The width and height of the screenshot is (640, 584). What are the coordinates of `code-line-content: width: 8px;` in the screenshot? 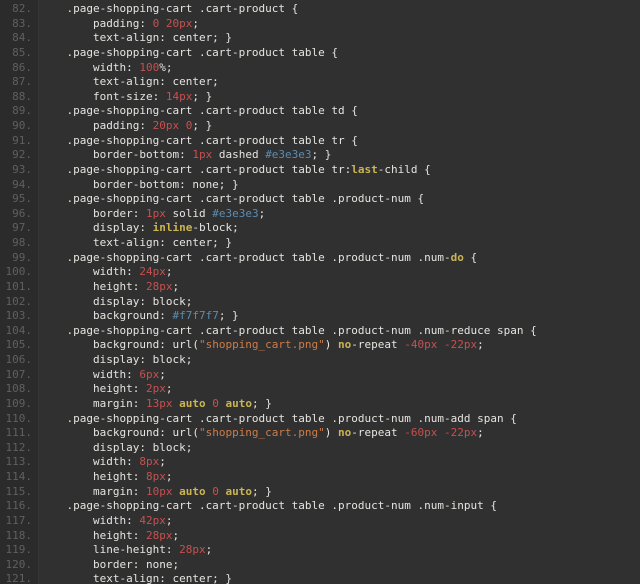 It's located at (99, 462).